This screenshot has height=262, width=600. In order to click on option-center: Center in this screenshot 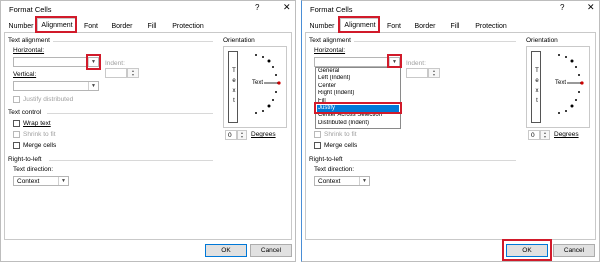, I will do `click(358, 86)`.